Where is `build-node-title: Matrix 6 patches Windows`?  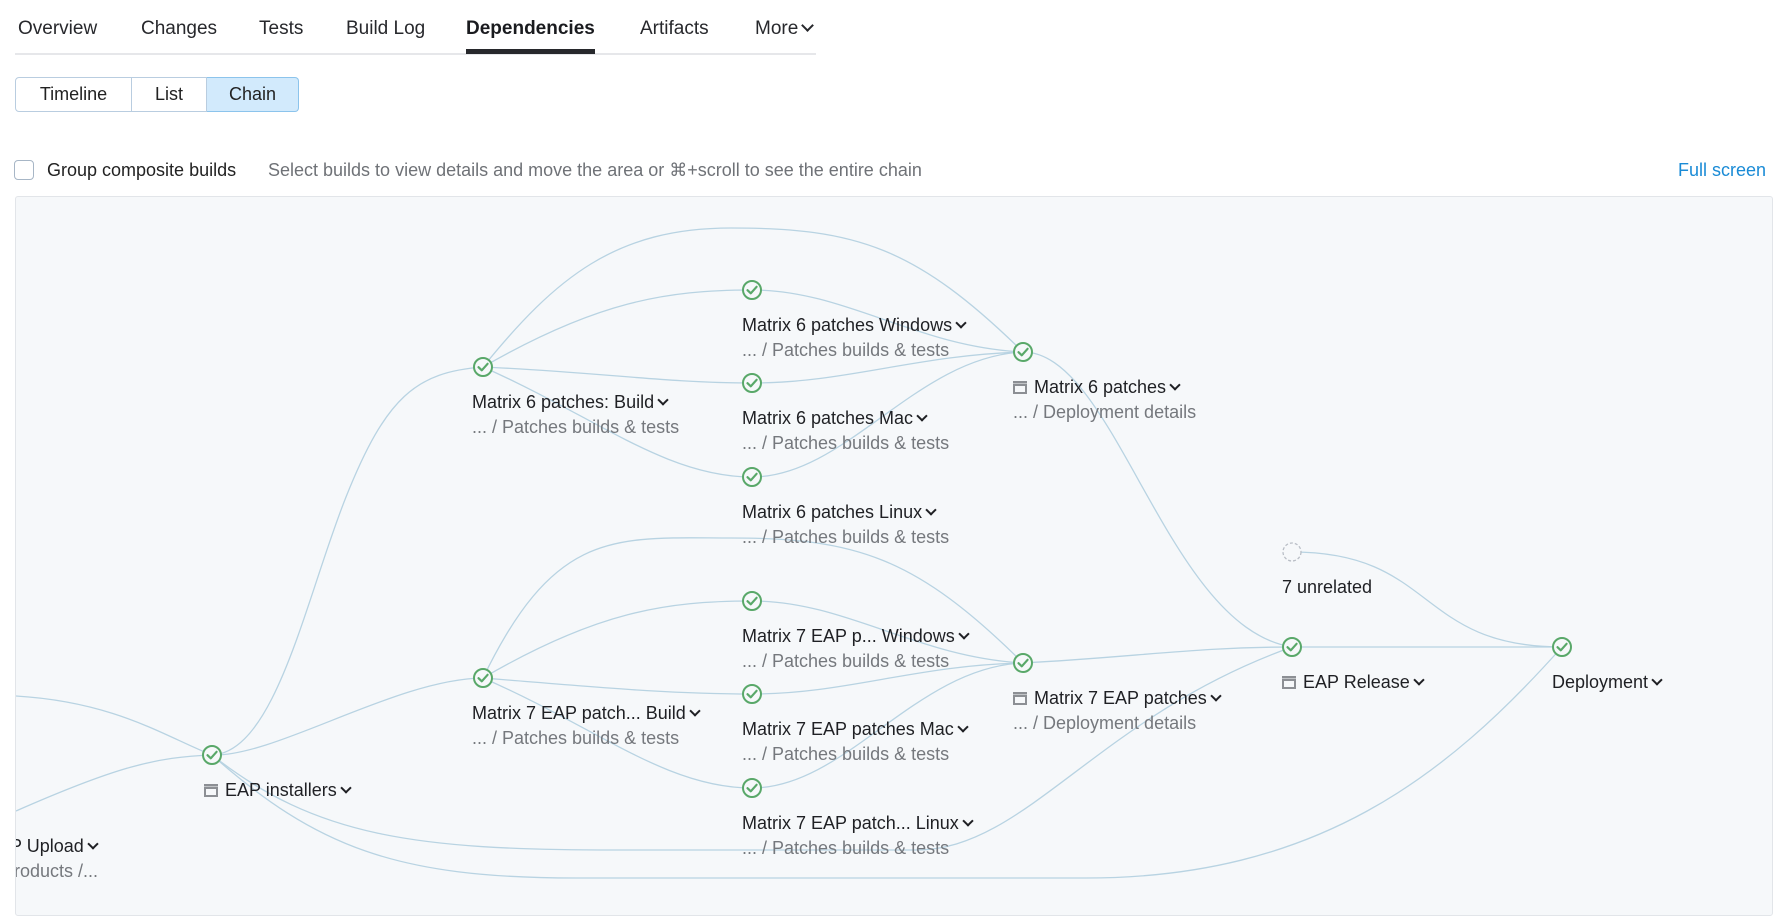 build-node-title: Matrix 6 patches Windows is located at coordinates (854, 325).